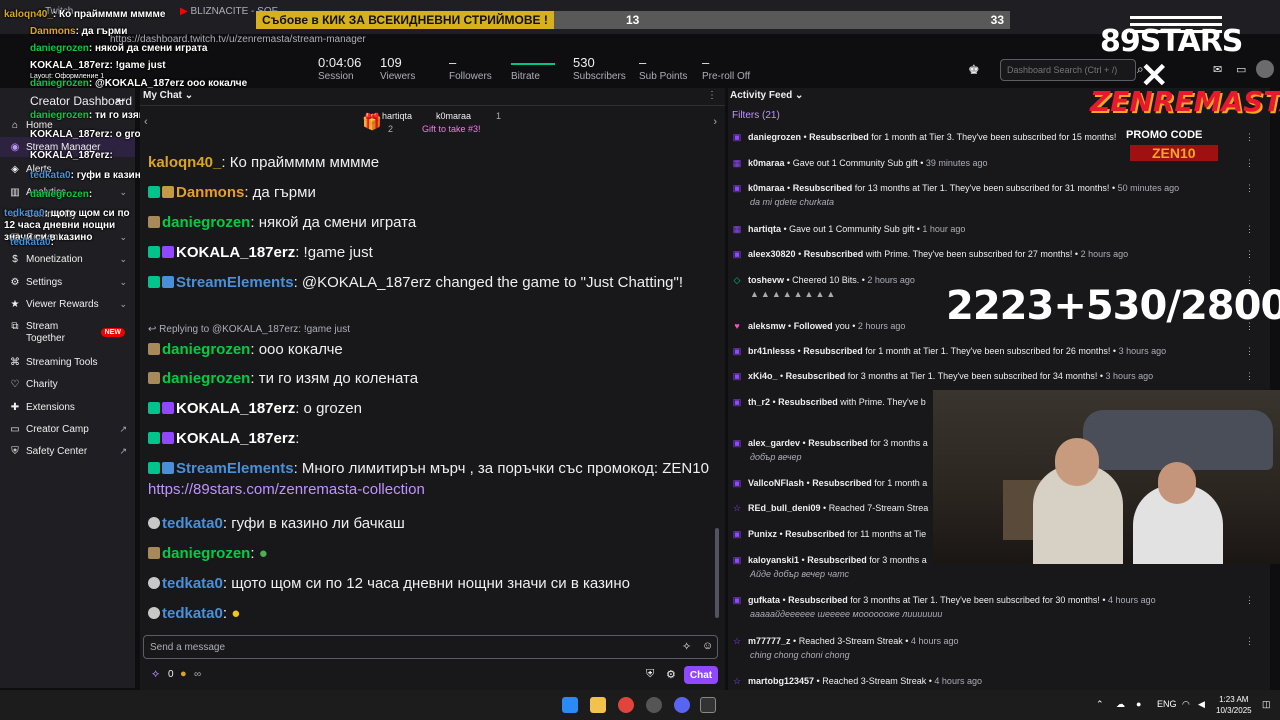  What do you see at coordinates (67, 407) in the screenshot?
I see `sidebar-item-extensions: ✚ Extensions` at bounding box center [67, 407].